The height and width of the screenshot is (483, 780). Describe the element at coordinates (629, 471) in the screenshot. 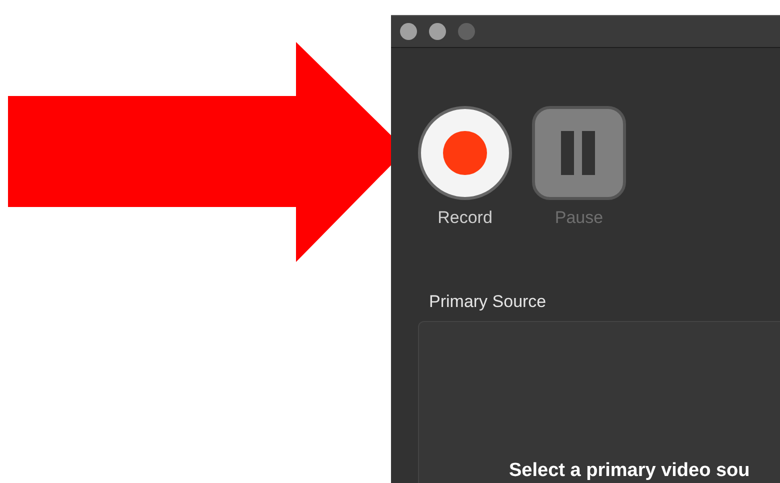

I see `source-message: Select a primary video sou` at that location.